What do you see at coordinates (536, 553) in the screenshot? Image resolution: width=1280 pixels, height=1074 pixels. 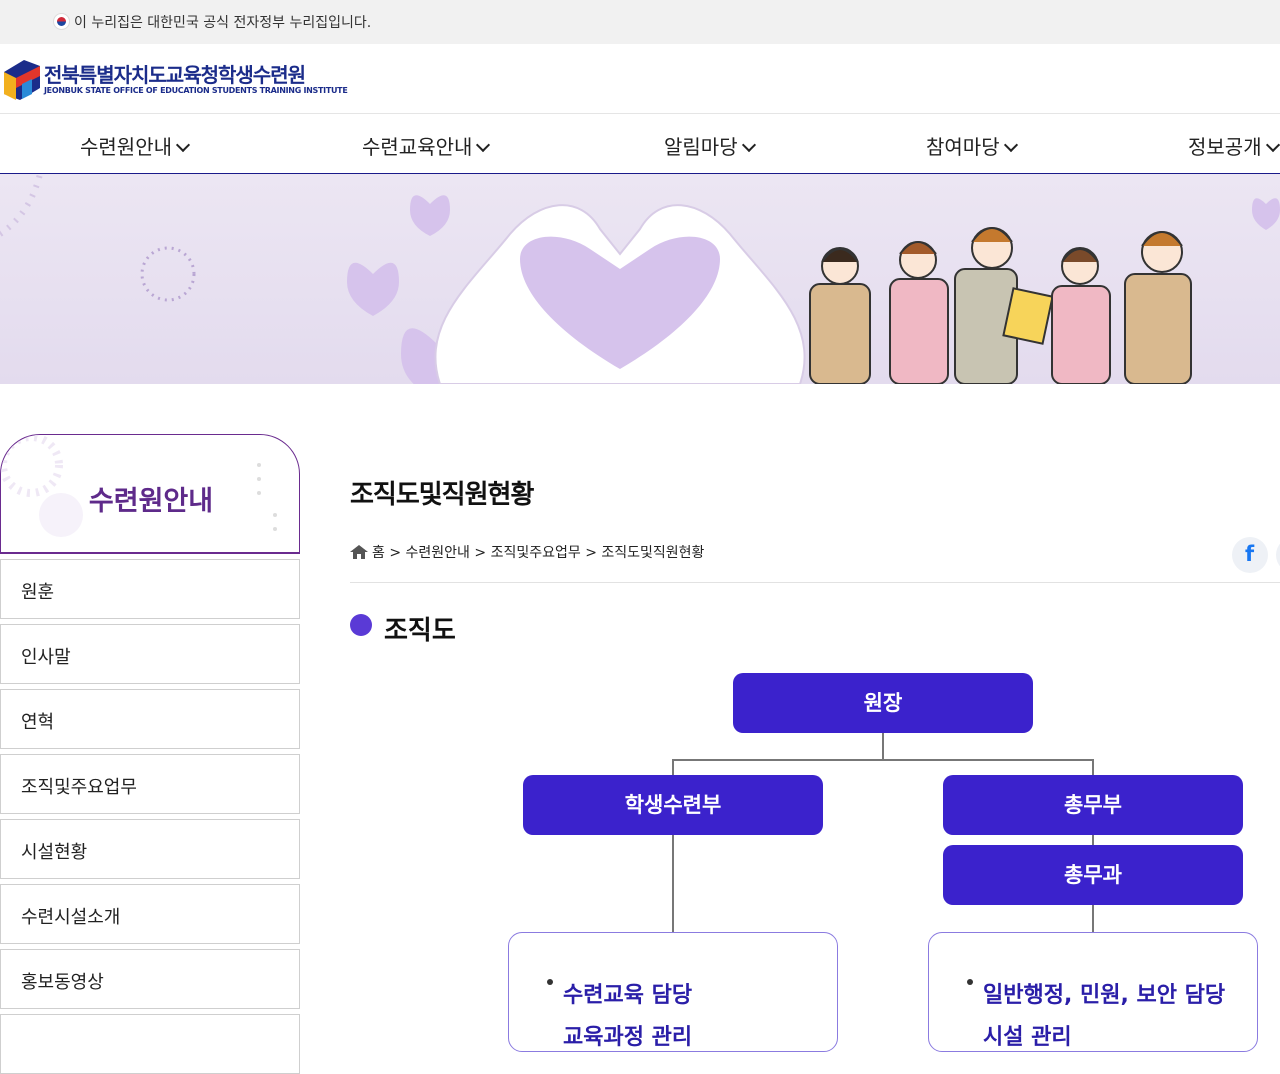 I see `breadcrumb-organization: 조직및주요업무` at bounding box center [536, 553].